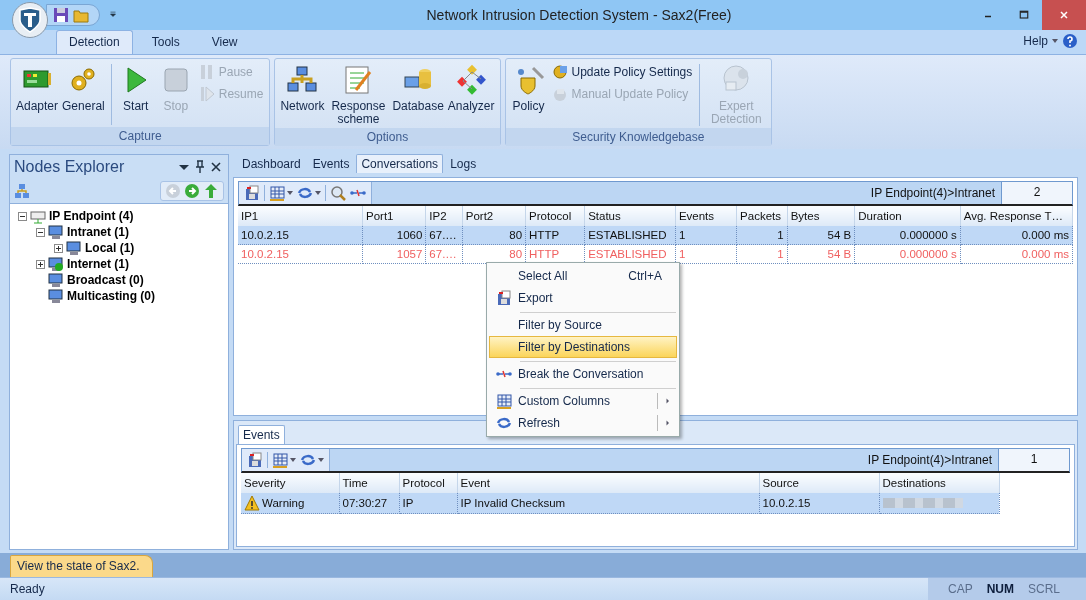  Describe the element at coordinates (27, 589) in the screenshot. I see `status-text: Ready` at that location.